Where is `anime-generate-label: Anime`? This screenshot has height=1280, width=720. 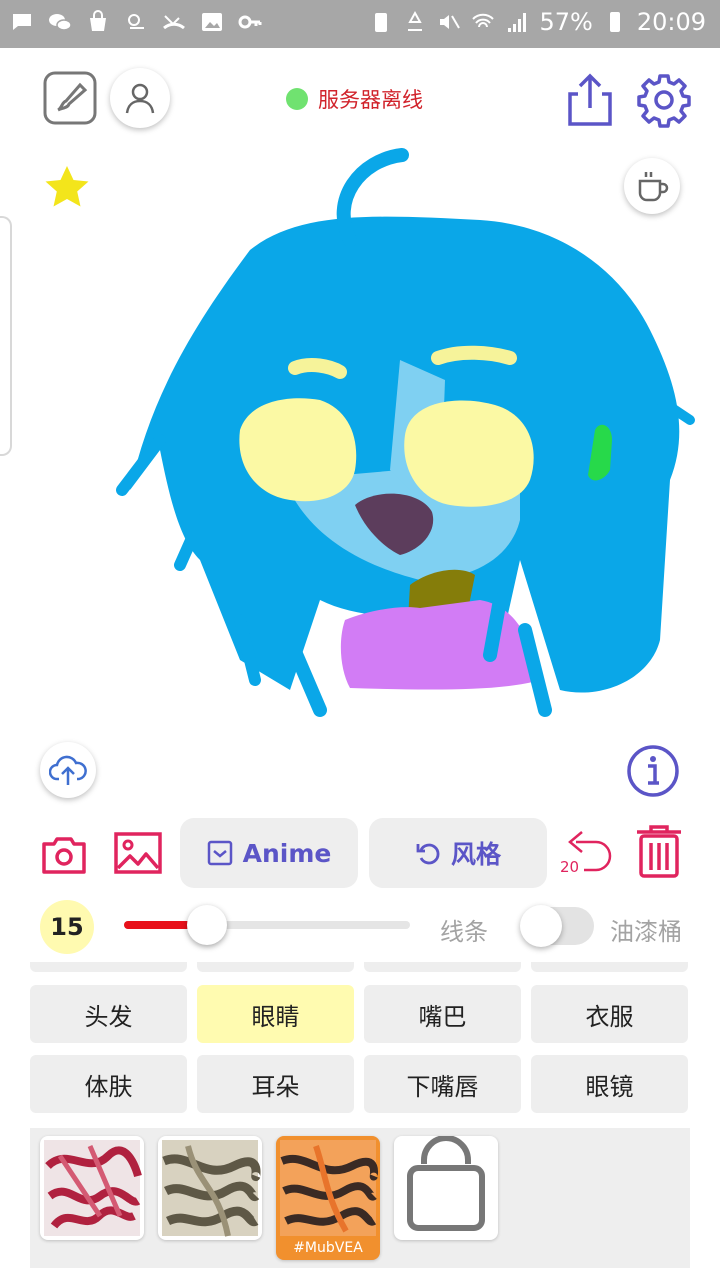
anime-generate-label: Anime is located at coordinates (287, 853).